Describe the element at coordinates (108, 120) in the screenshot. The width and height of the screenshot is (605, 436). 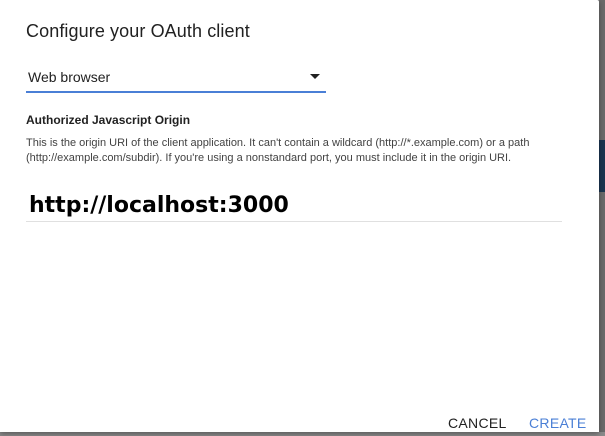
I see `origin-section-label: Authorized Javascript Origin` at that location.